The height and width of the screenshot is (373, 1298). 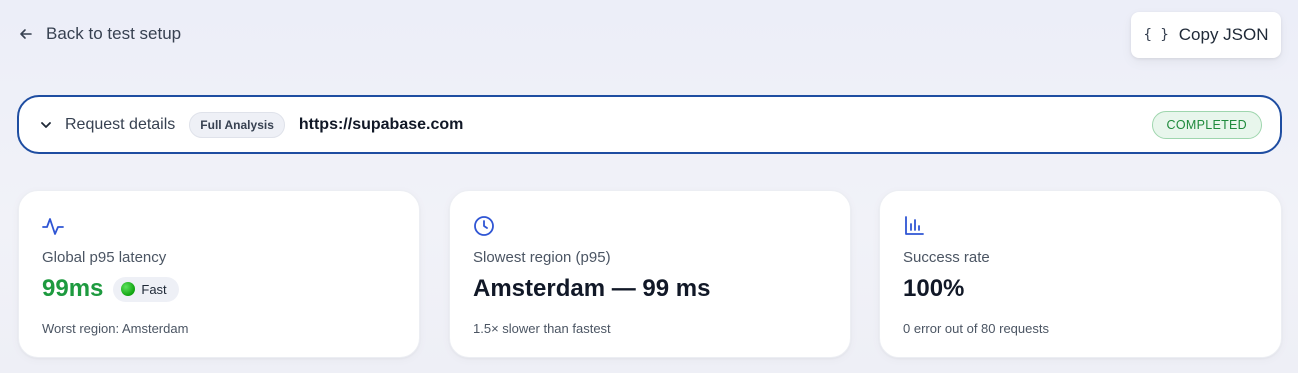 I want to click on slowest-region-title: Slowest region (p95), so click(x=542, y=257).